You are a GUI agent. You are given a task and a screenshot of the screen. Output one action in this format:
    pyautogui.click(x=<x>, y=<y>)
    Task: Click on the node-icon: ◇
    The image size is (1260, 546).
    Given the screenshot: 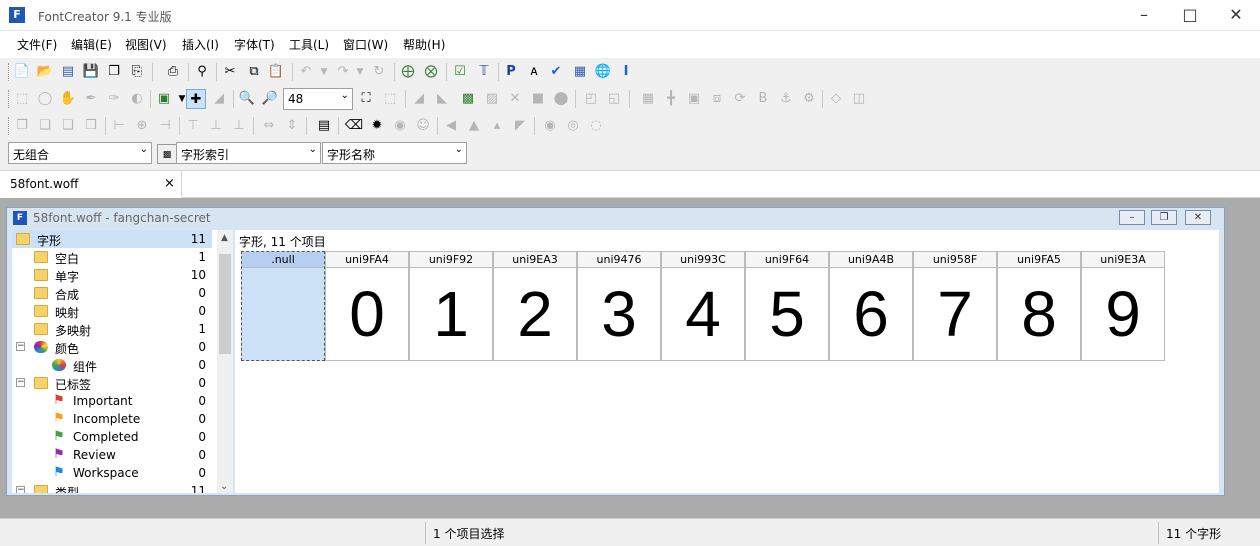 What is the action you would take?
    pyautogui.click(x=836, y=99)
    